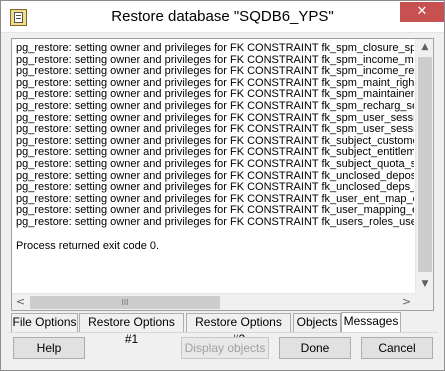 This screenshot has width=445, height=371. I want to click on title-bar: Restore database "SQDB6_YPS" ✕, so click(222, 17).